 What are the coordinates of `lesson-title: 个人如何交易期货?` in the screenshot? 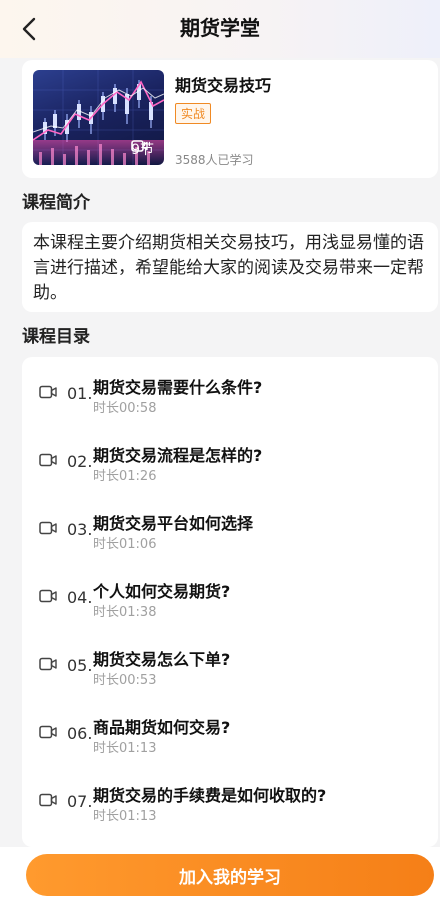 It's located at (162, 591).